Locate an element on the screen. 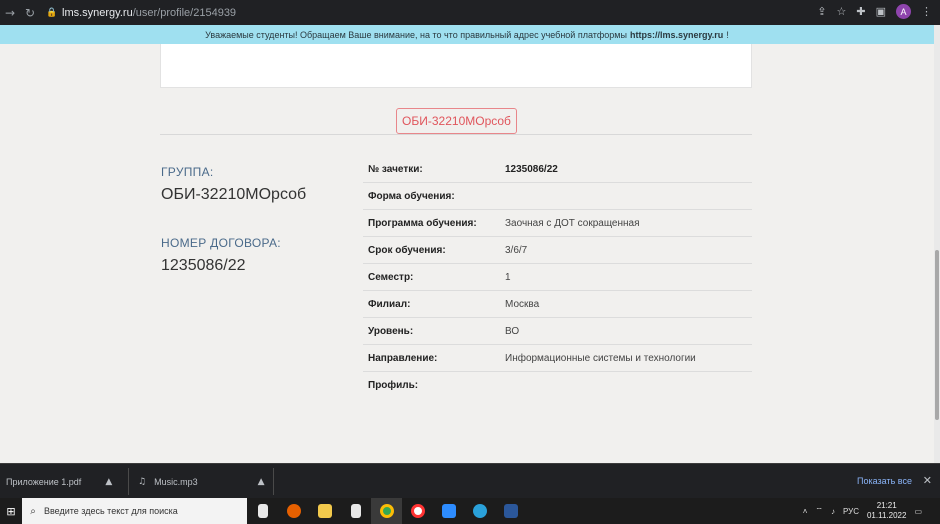 Image resolution: width=940 pixels, height=524 pixels. info-value: 3/6/7 is located at coordinates (516, 250).